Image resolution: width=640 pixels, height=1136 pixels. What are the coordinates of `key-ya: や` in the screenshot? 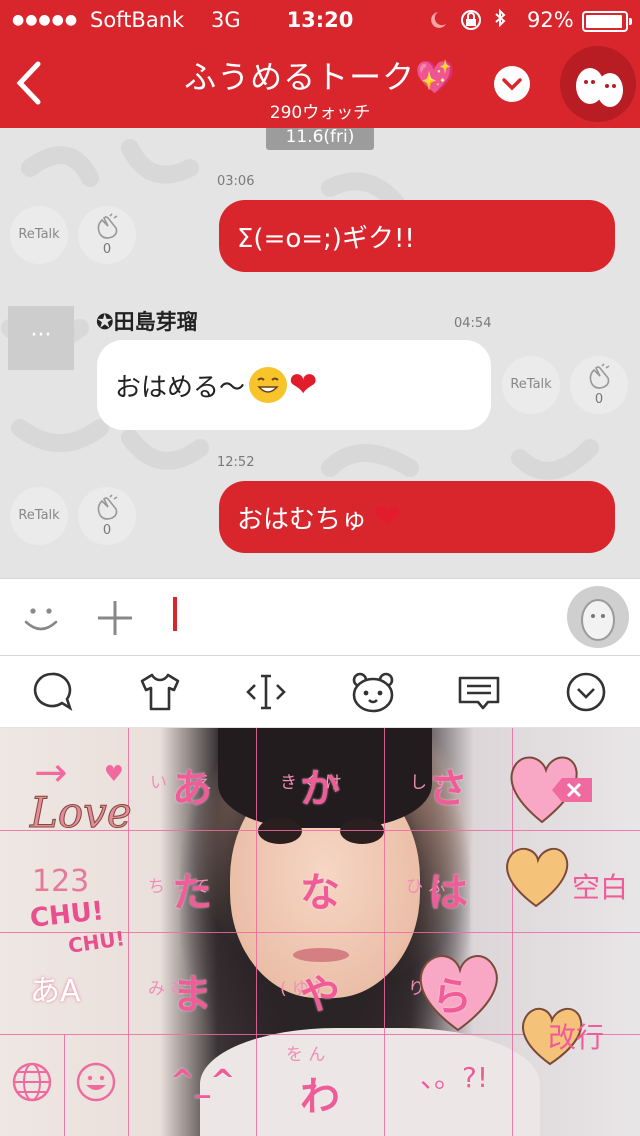 It's located at (320, 991).